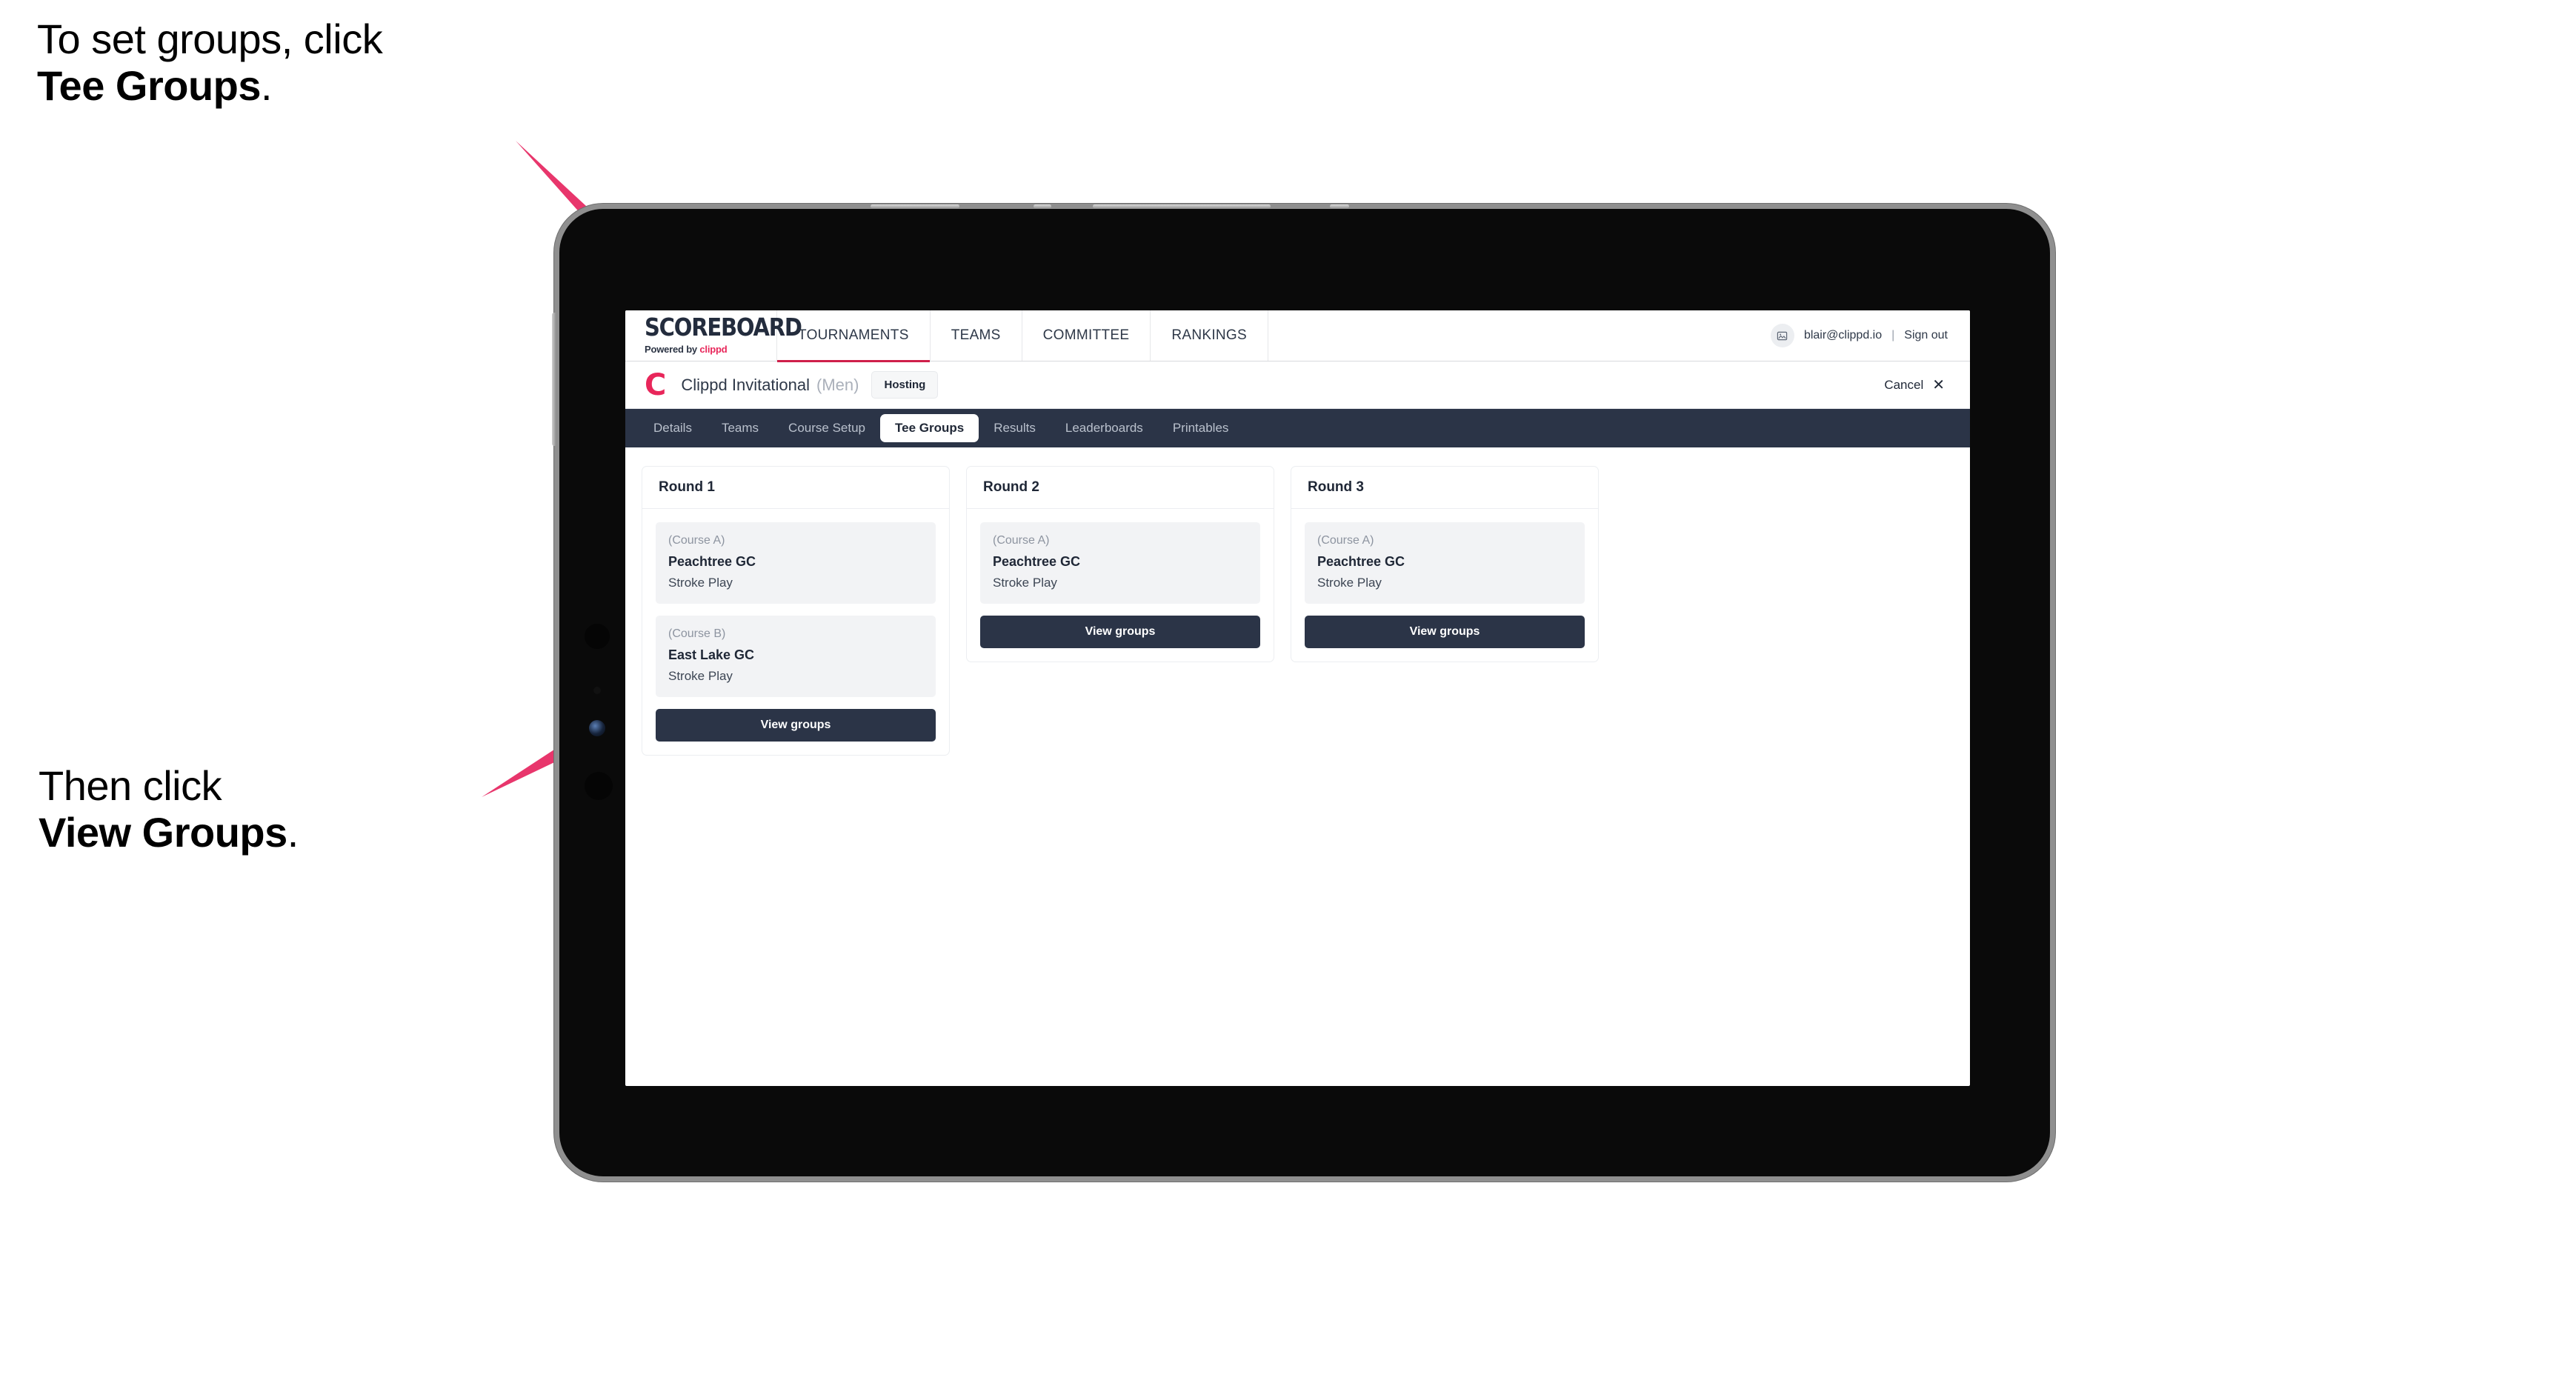 This screenshot has height=1386, width=2576. What do you see at coordinates (854, 336) in the screenshot?
I see `nav-link-tournaments: TOURNAMENTS` at bounding box center [854, 336].